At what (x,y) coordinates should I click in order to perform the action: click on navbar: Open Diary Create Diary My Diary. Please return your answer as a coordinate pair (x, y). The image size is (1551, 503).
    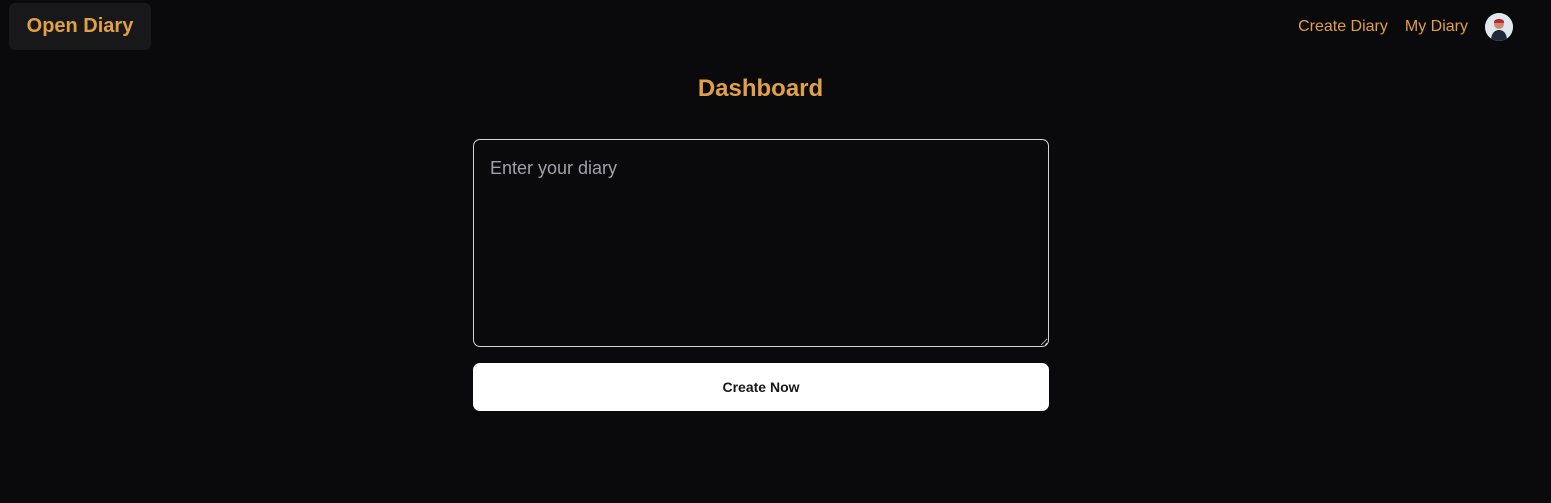
    Looking at the image, I should click on (775, 27).